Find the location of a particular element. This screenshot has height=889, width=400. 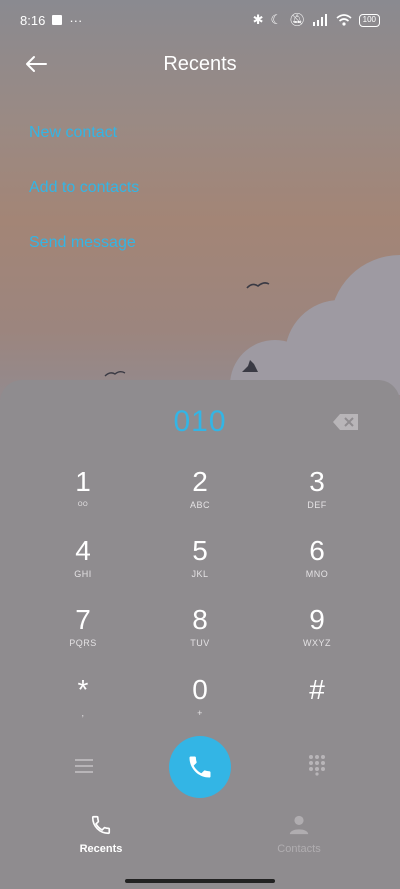

battery-icon: 100 is located at coordinates (369, 20).